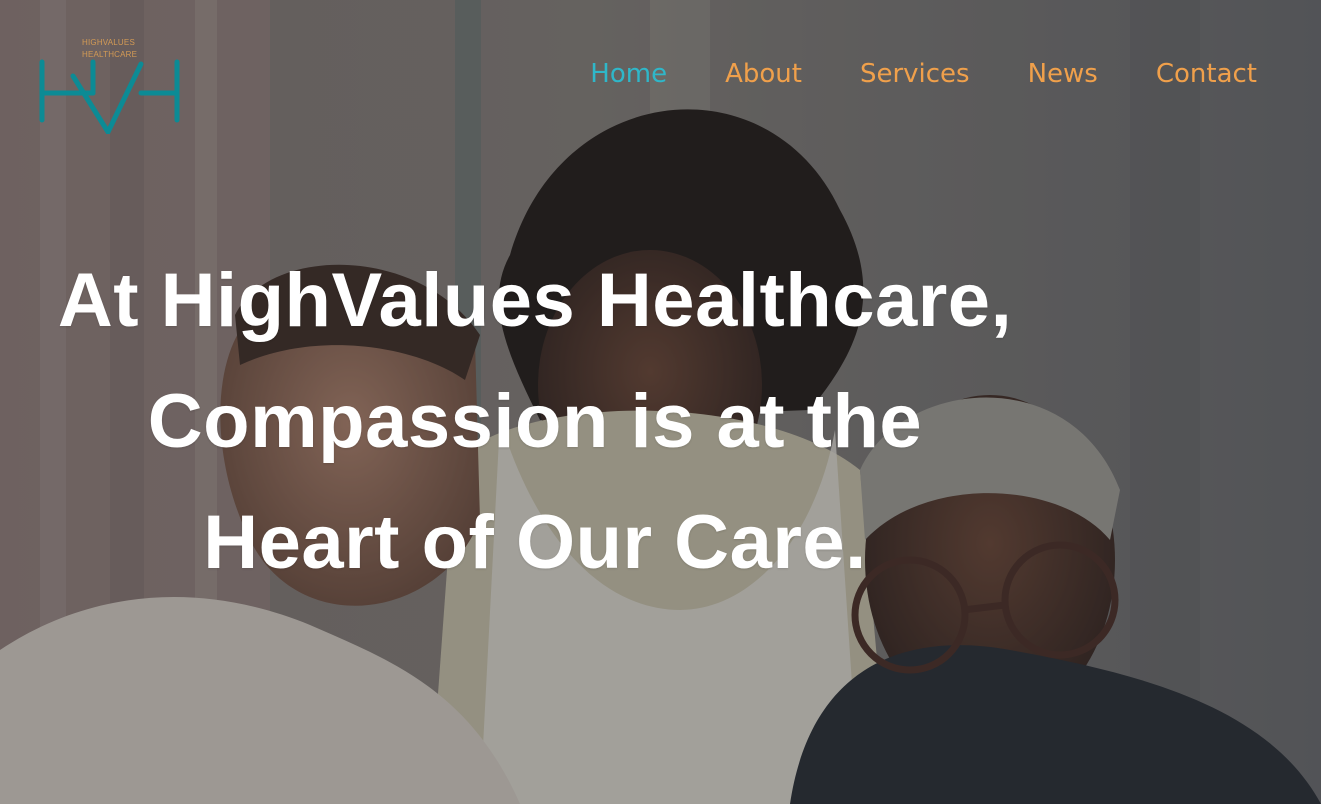  I want to click on logo-link: HIGHVALUES HEALTHCARE, so click(109, 86).